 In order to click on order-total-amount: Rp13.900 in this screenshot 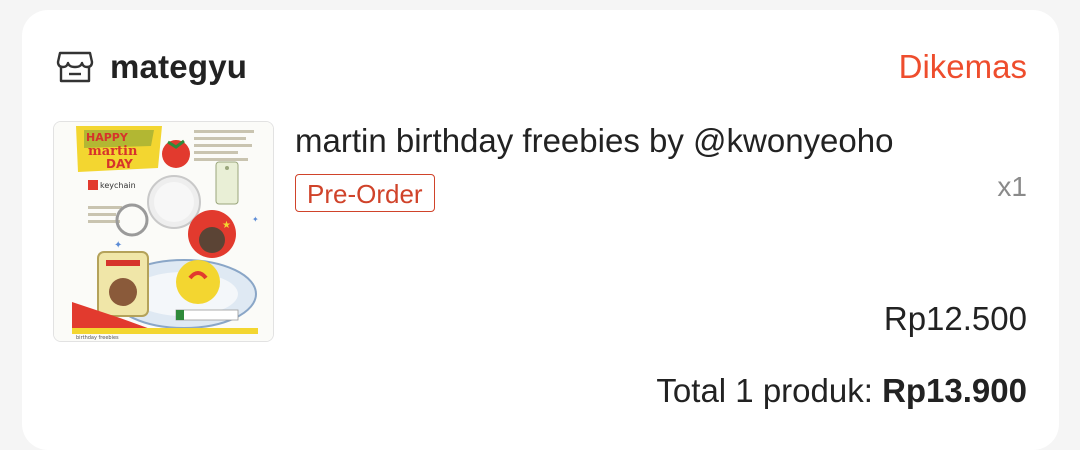, I will do `click(954, 390)`.